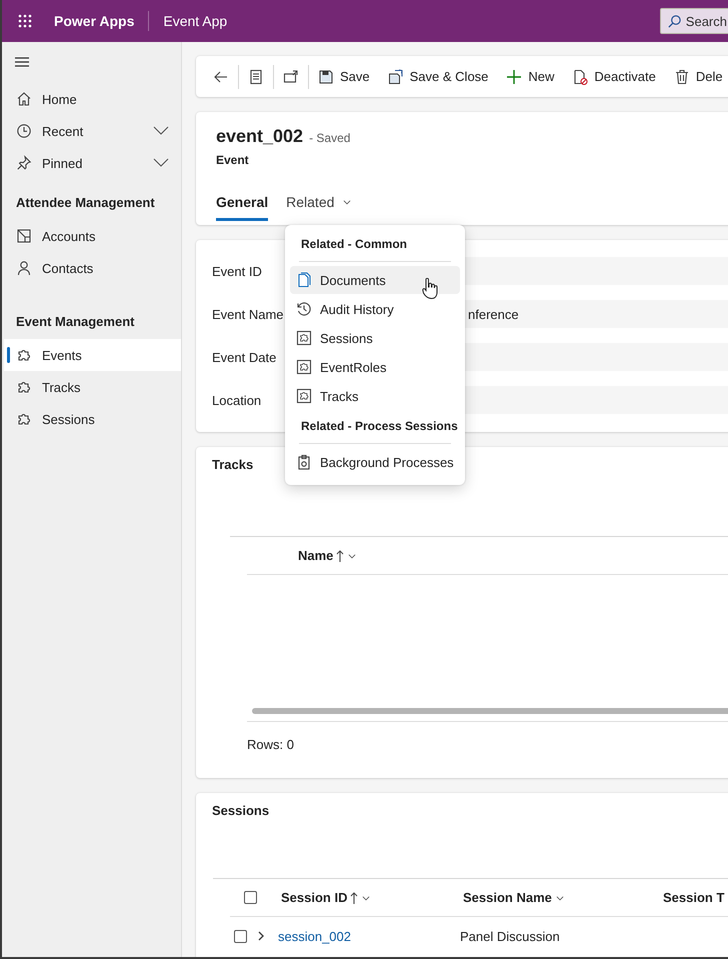 This screenshot has width=728, height=959. Describe the element at coordinates (241, 810) in the screenshot. I see `section-title: Sessions` at that location.